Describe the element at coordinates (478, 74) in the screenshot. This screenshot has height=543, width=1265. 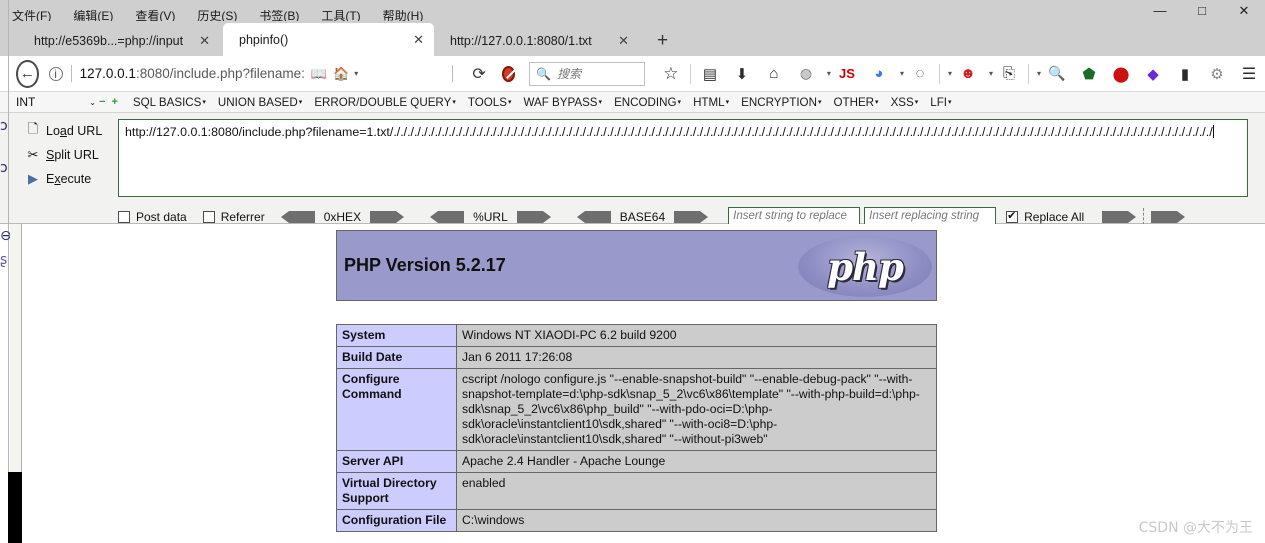
I see `reload-icon: ⟳` at that location.